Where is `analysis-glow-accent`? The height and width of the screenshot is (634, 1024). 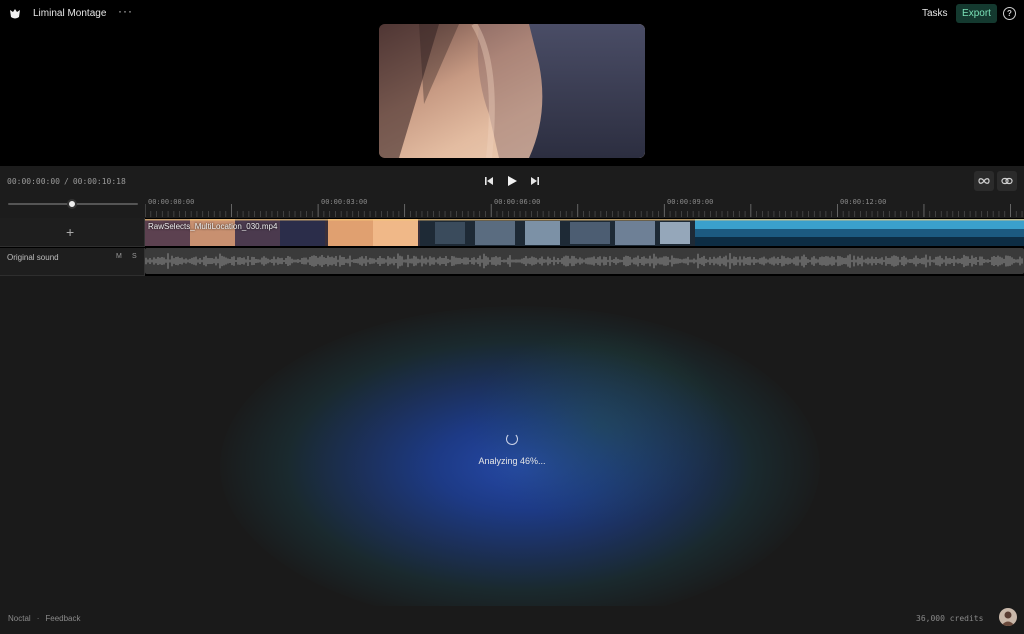 analysis-glow-accent is located at coordinates (600, 426).